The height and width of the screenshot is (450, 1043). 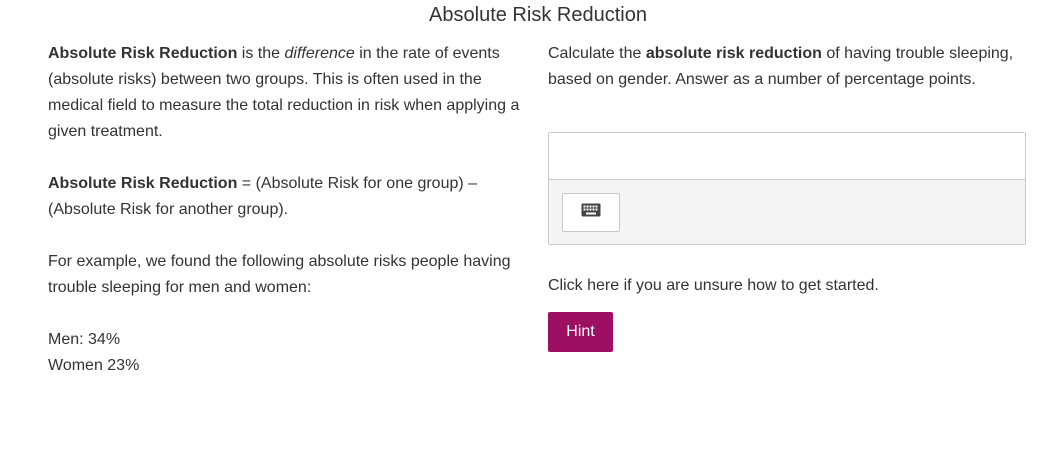 I want to click on definition-term: Absolute Risk Reduction, so click(x=143, y=53).